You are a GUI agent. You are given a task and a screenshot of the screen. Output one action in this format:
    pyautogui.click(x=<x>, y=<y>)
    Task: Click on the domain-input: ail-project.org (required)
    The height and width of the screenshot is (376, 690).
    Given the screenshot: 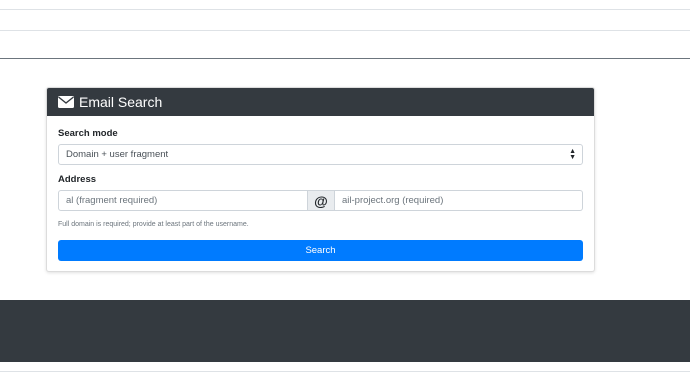 What is the action you would take?
    pyautogui.click(x=459, y=200)
    